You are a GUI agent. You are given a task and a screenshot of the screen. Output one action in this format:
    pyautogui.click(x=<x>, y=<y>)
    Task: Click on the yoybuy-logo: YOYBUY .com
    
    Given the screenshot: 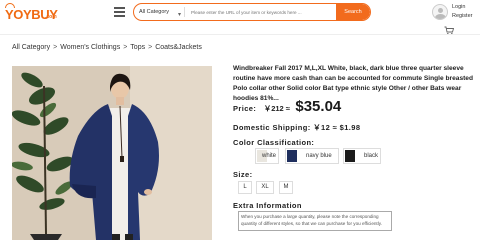 What is the action you would take?
    pyautogui.click(x=31, y=13)
    